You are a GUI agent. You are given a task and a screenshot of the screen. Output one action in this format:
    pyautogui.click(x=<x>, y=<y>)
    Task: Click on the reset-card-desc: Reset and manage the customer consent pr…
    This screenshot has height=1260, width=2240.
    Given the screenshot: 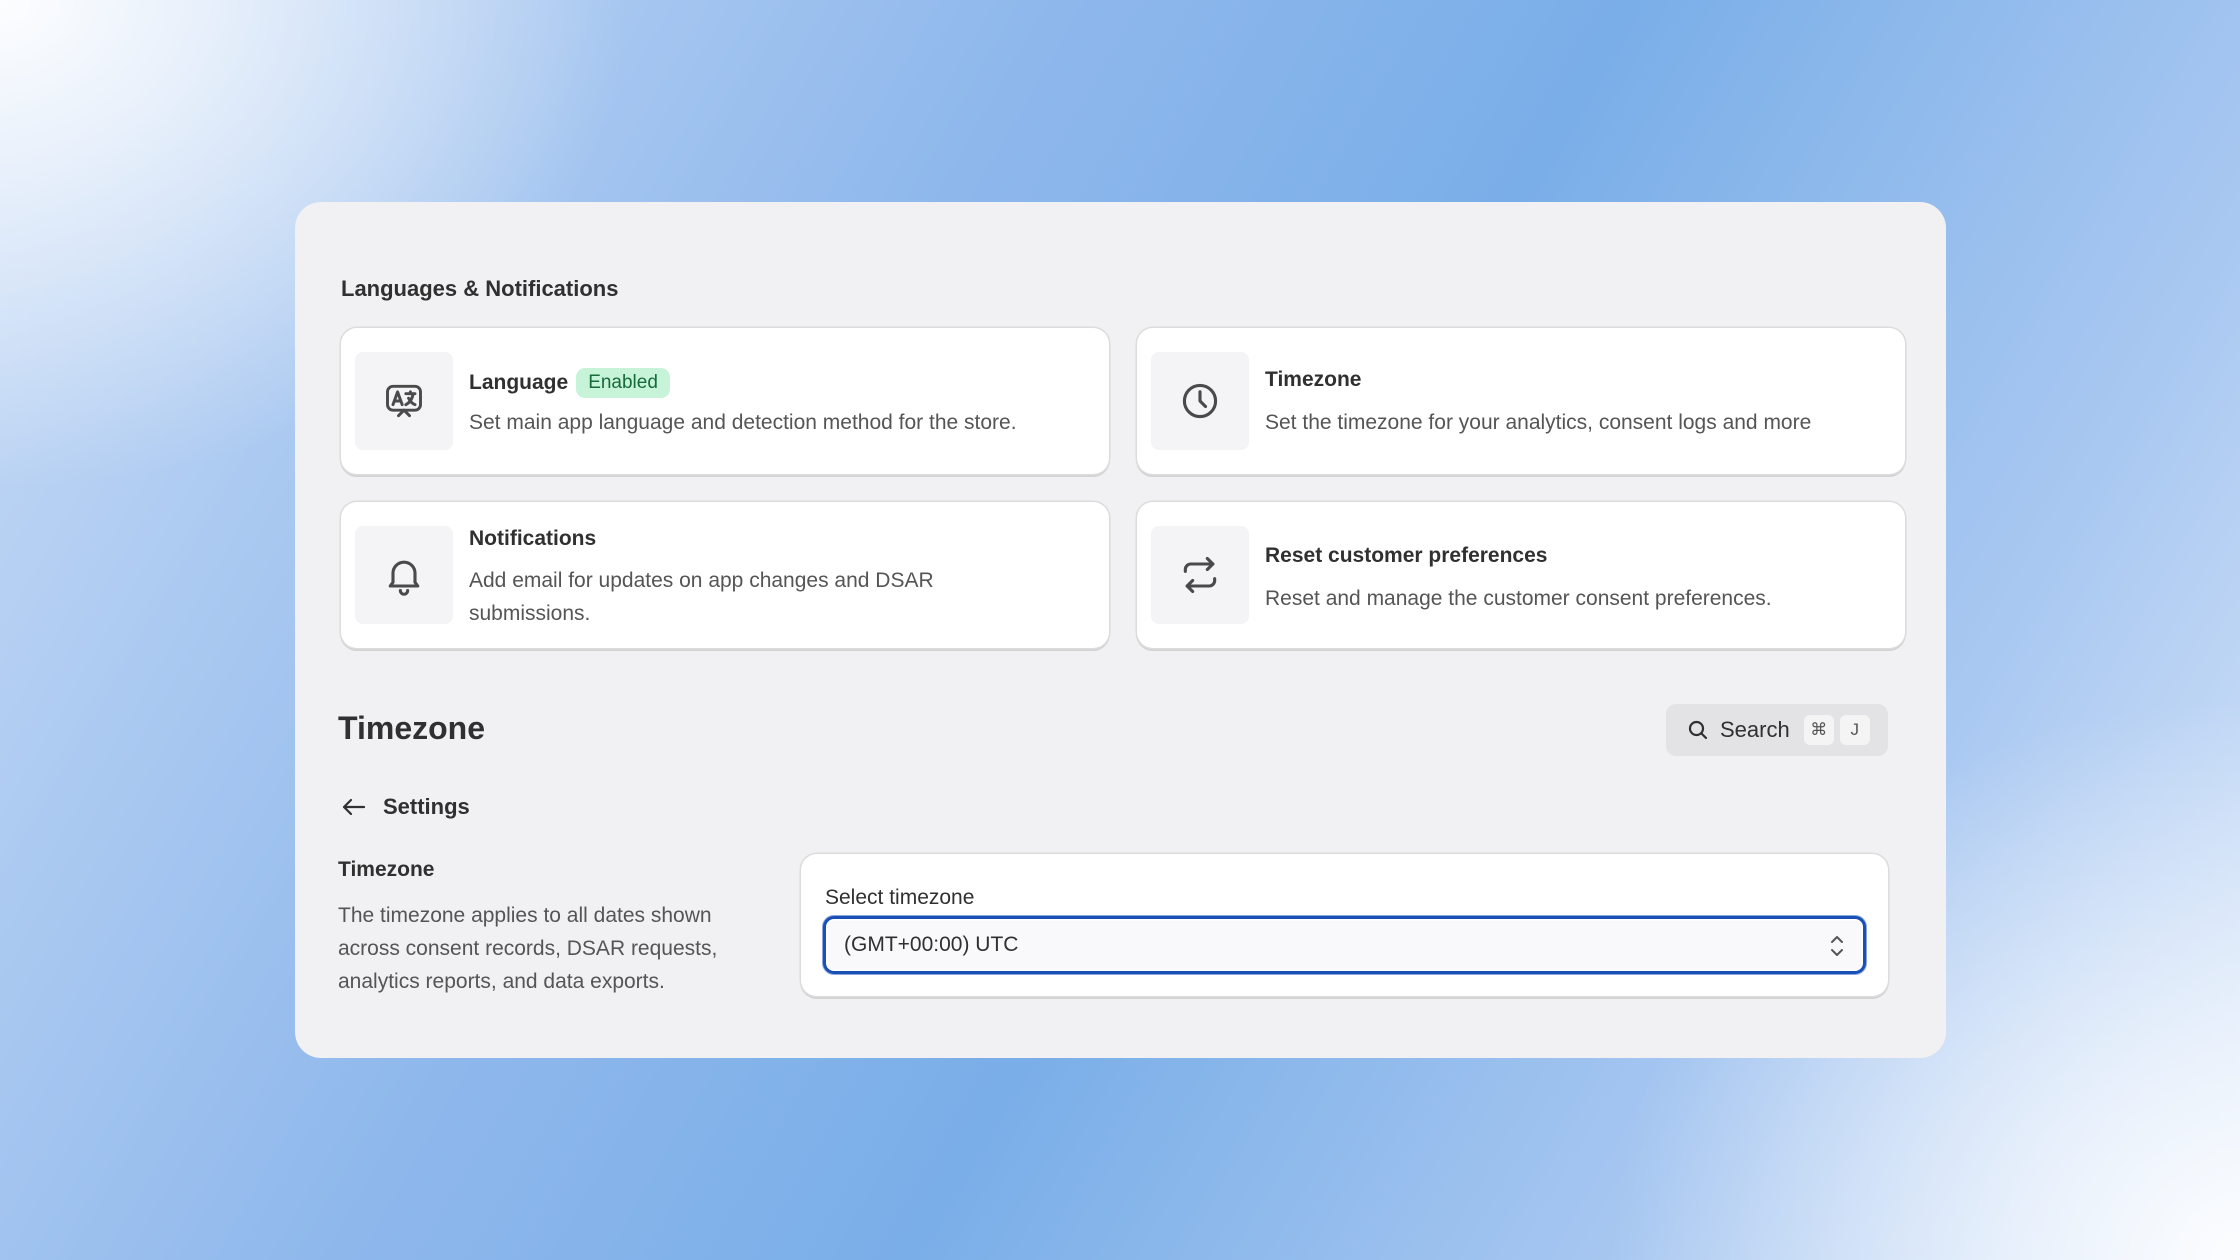 What is the action you would take?
    pyautogui.click(x=1518, y=598)
    